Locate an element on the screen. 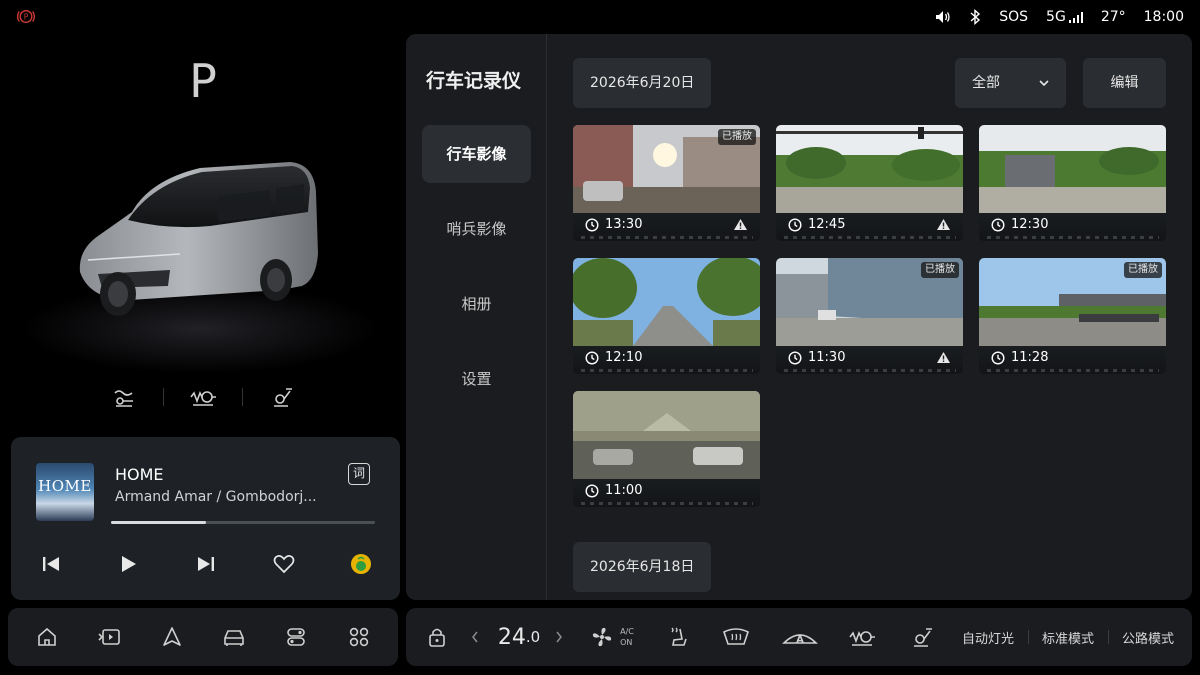 This screenshot has height=675, width=1200. drive-mode-button: 标准模式 is located at coordinates (1068, 637).